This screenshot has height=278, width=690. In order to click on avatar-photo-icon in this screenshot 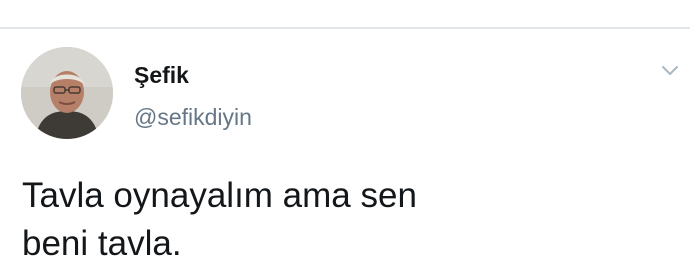, I will do `click(67, 93)`.